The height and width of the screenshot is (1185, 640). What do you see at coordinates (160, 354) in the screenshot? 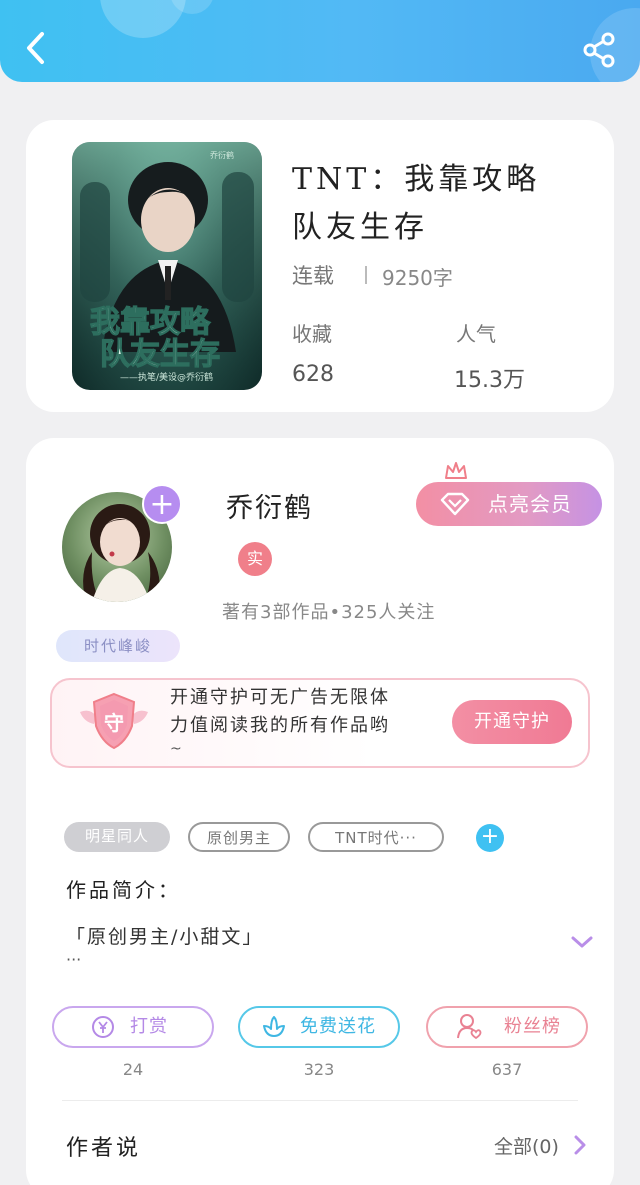
I see `cover-title-line2: 队友生存` at bounding box center [160, 354].